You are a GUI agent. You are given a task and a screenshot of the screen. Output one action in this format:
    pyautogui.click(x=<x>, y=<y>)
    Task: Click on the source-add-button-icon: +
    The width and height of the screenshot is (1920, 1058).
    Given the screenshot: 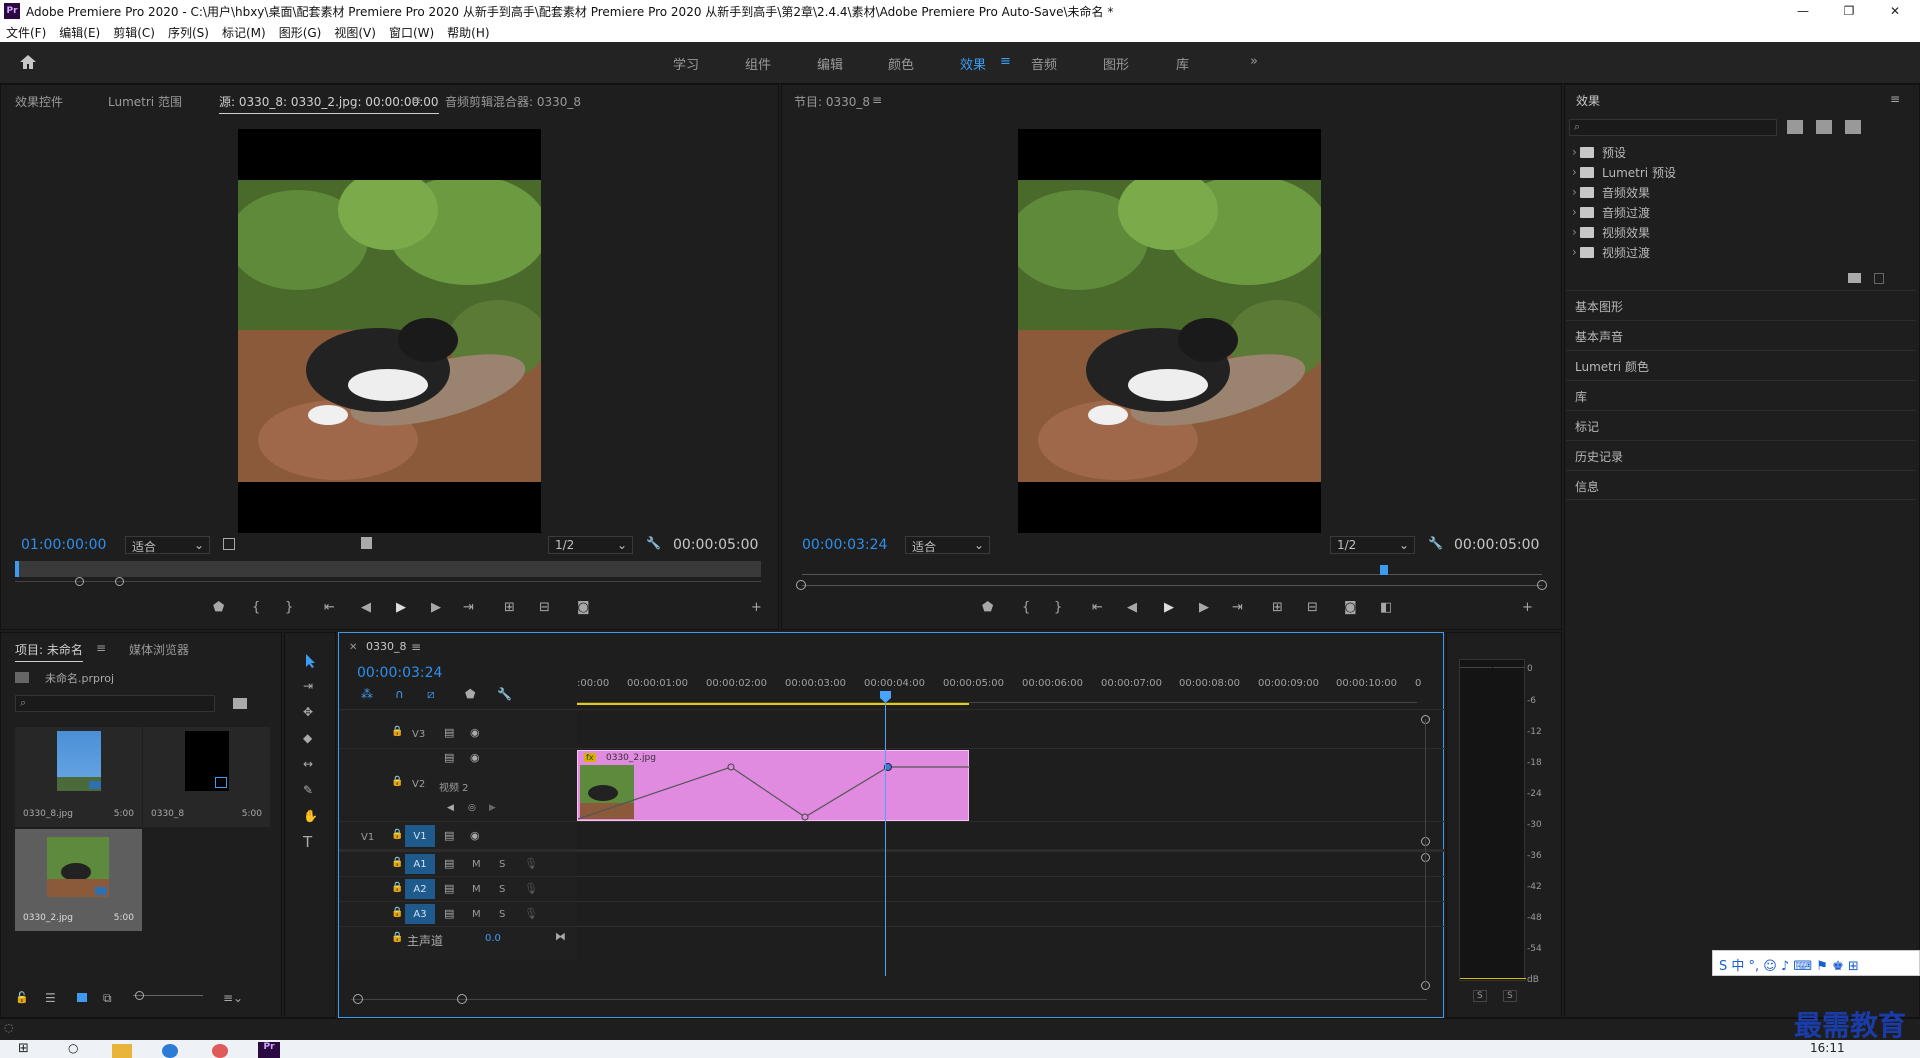 What is the action you would take?
    pyautogui.click(x=756, y=607)
    